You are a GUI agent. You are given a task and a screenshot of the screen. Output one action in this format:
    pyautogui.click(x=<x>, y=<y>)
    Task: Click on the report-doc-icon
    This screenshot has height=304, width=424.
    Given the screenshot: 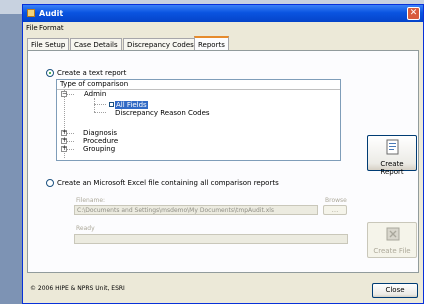 What is the action you would take?
    pyautogui.click(x=392, y=147)
    